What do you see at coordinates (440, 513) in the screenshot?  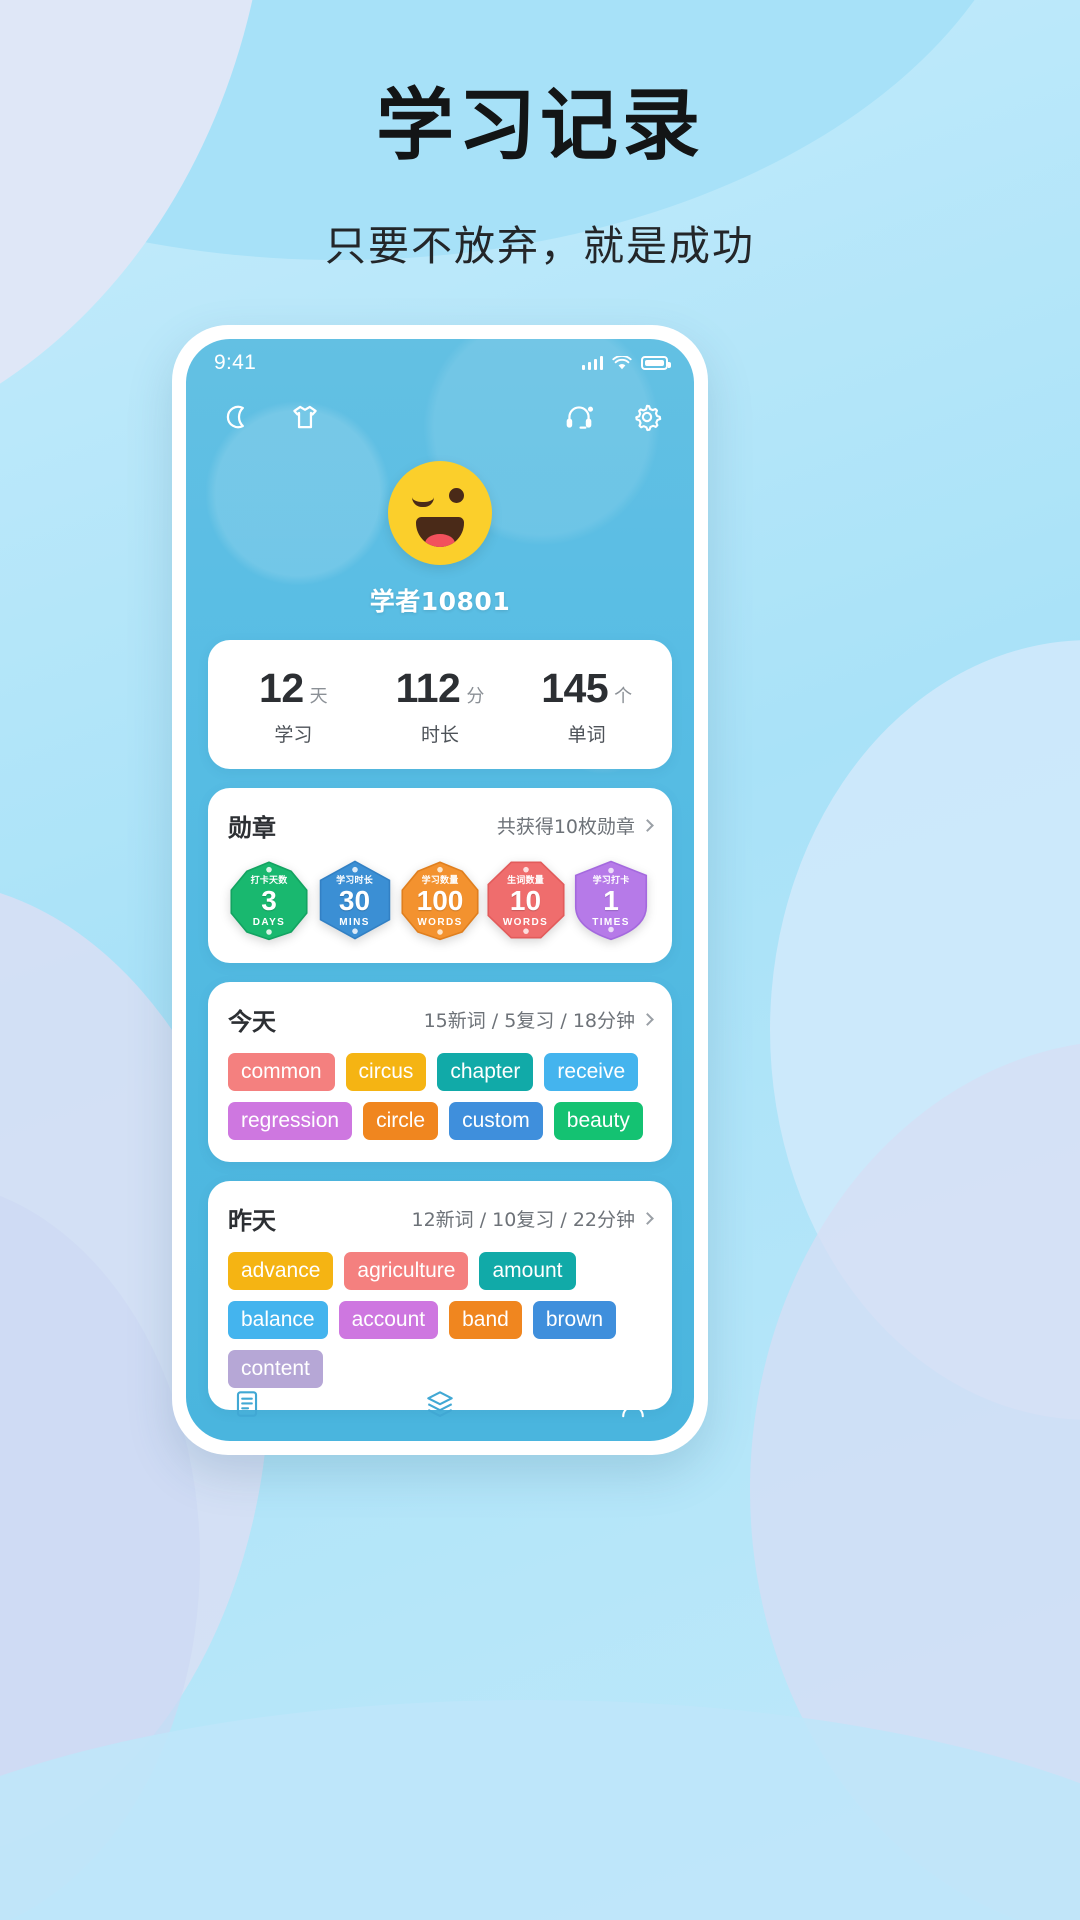 I see `winking-face-avatar` at bounding box center [440, 513].